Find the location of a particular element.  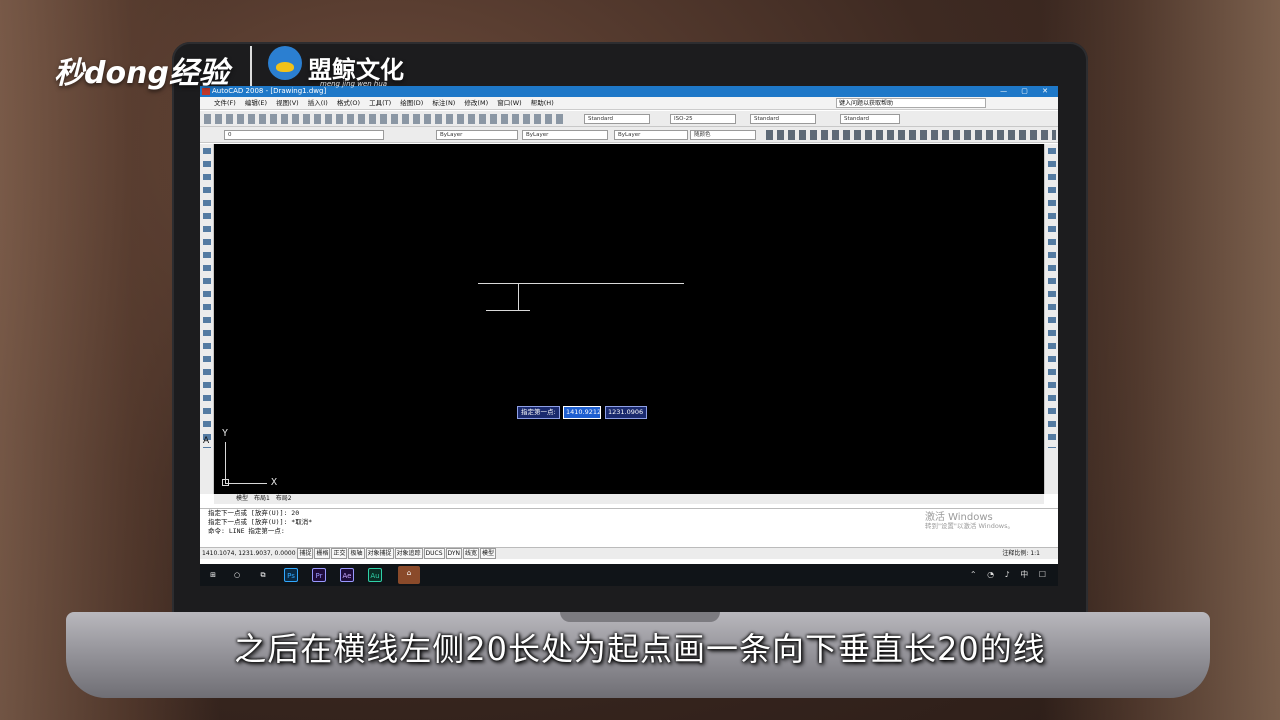

toggle-dyn: DYN is located at coordinates (453, 553).